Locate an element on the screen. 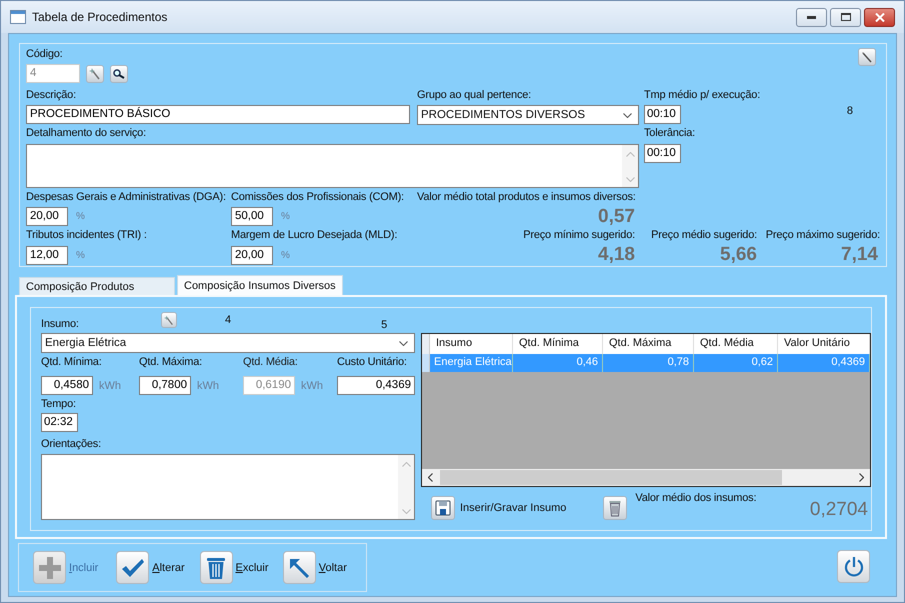  floppy-icon is located at coordinates (443, 508).